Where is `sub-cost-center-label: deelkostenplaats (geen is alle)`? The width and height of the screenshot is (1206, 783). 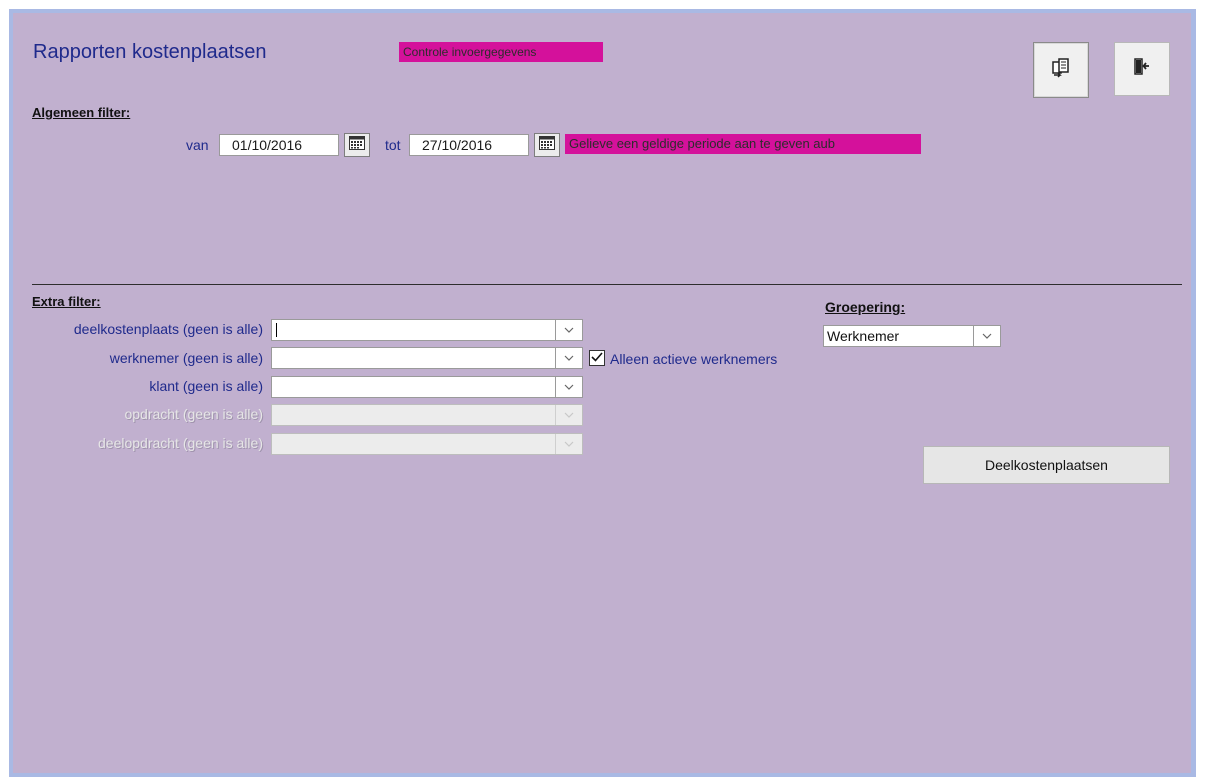
sub-cost-center-label: deelkostenplaats (geen is alle) is located at coordinates (168, 329).